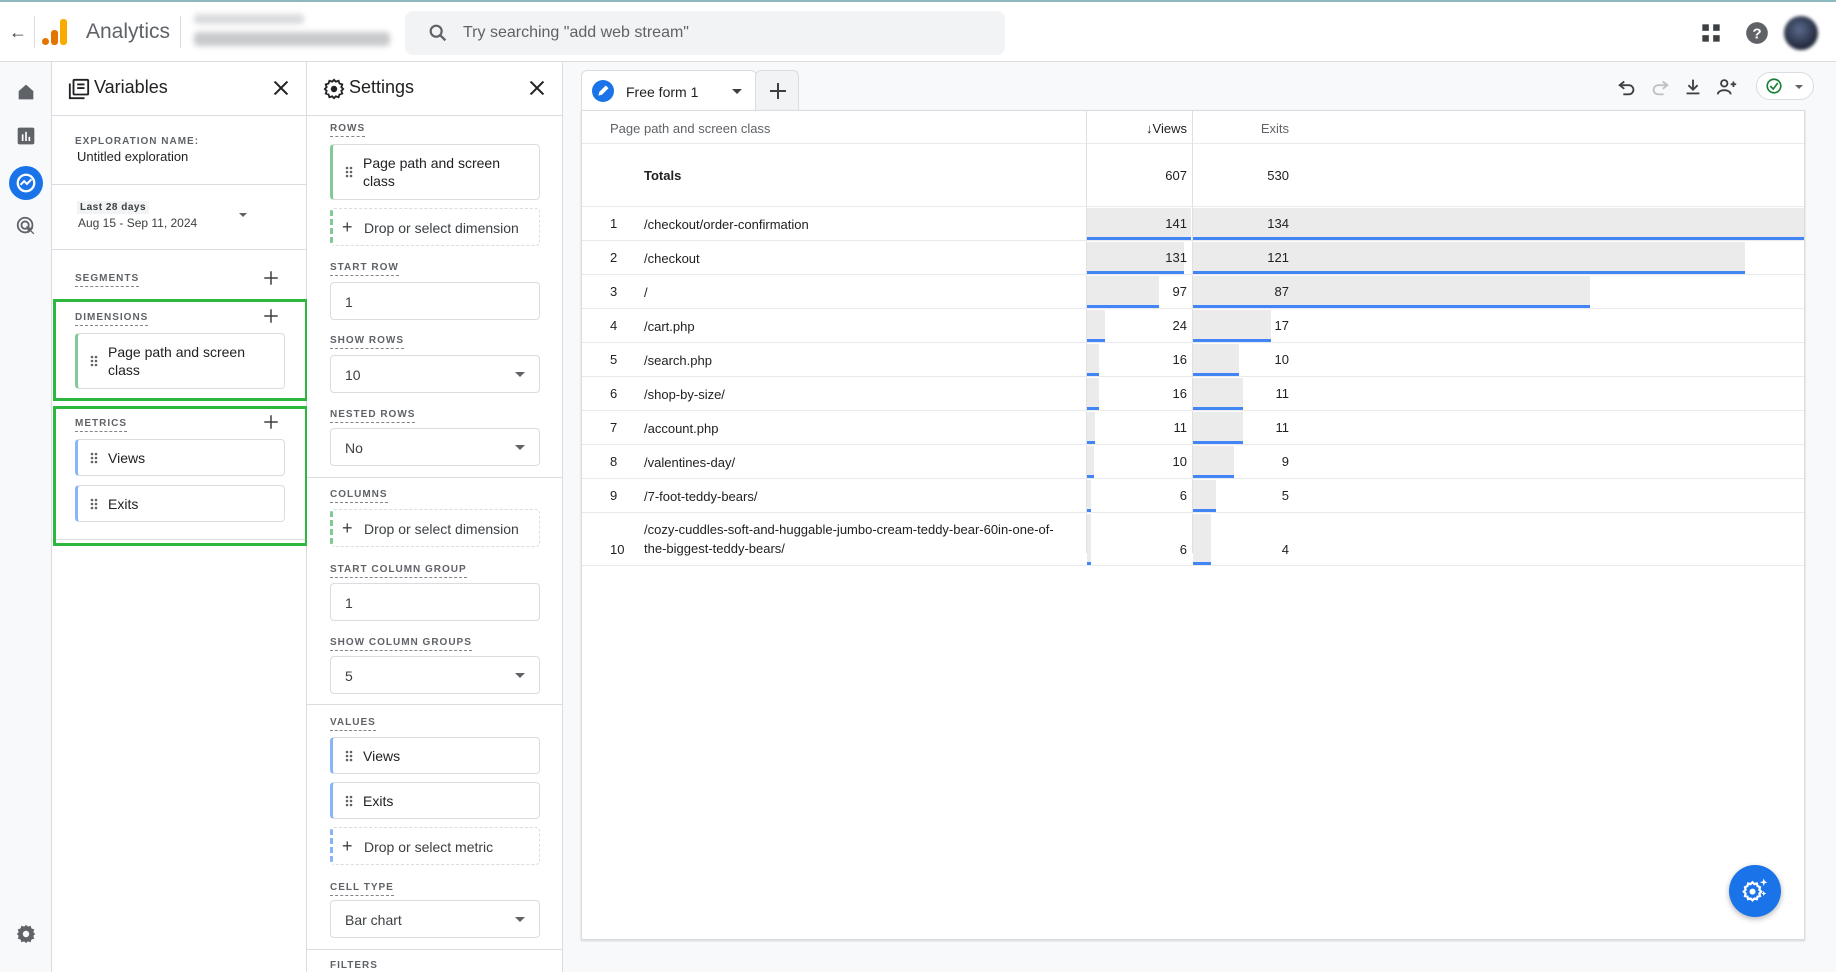  Describe the element at coordinates (349, 676) in the screenshot. I see `show-column-groups-value: 5` at that location.